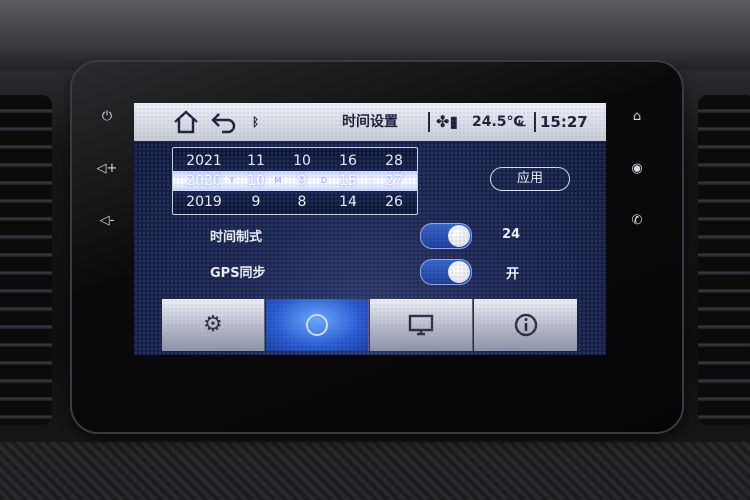  What do you see at coordinates (498, 122) in the screenshot?
I see `temperature: 24.5℃` at bounding box center [498, 122].